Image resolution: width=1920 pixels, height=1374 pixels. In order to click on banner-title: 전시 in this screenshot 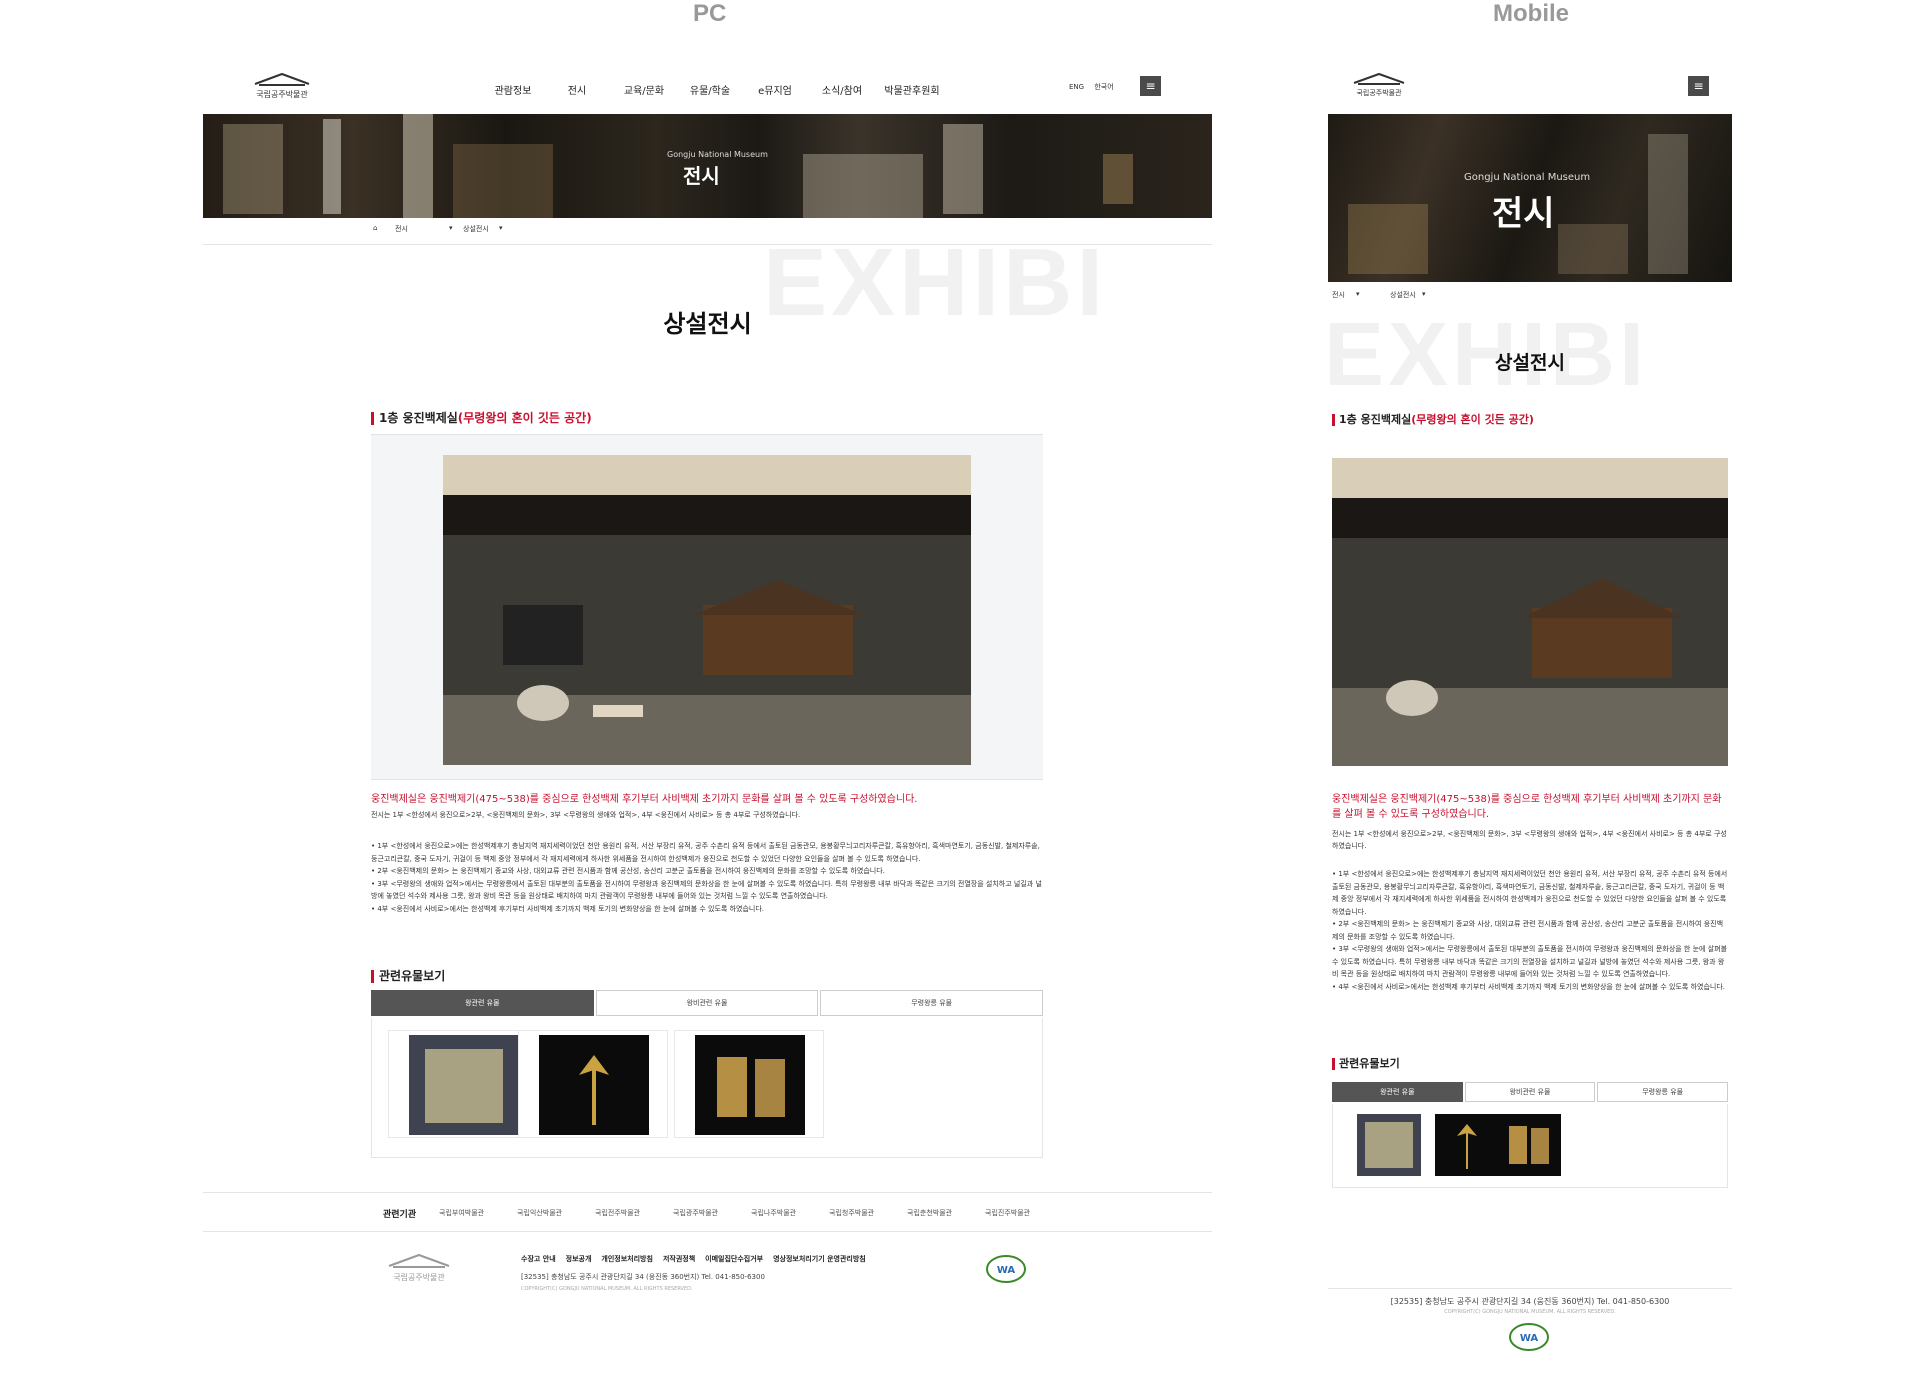, I will do `click(701, 176)`.